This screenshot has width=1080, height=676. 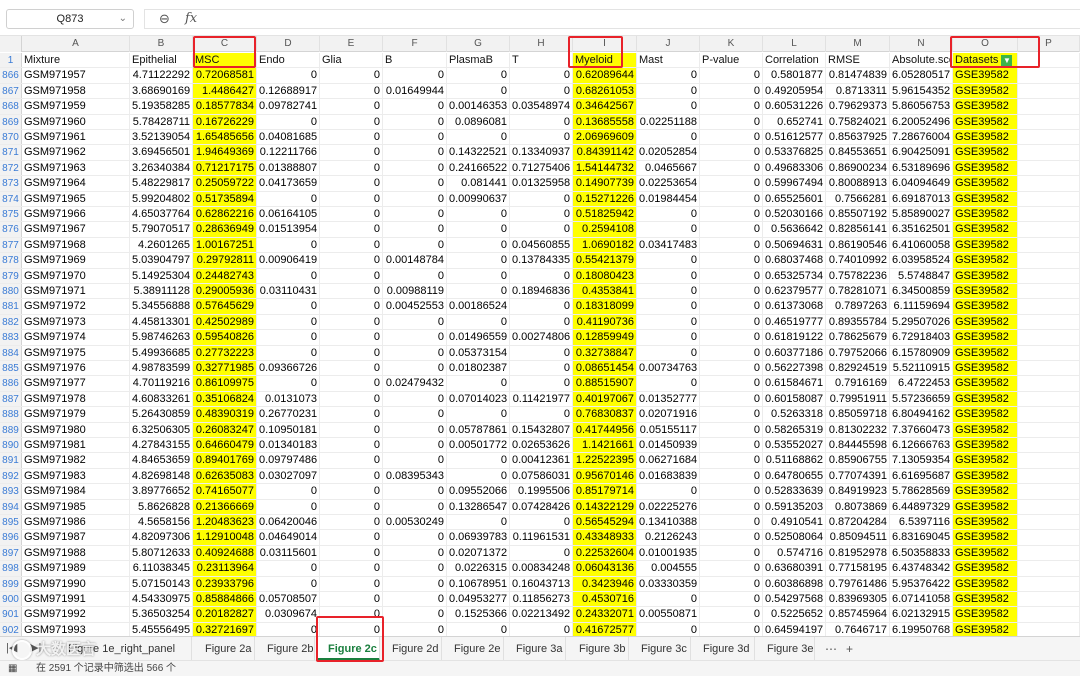 What do you see at coordinates (161, 152) in the screenshot?
I see `table-cell: 3.69456501` at bounding box center [161, 152].